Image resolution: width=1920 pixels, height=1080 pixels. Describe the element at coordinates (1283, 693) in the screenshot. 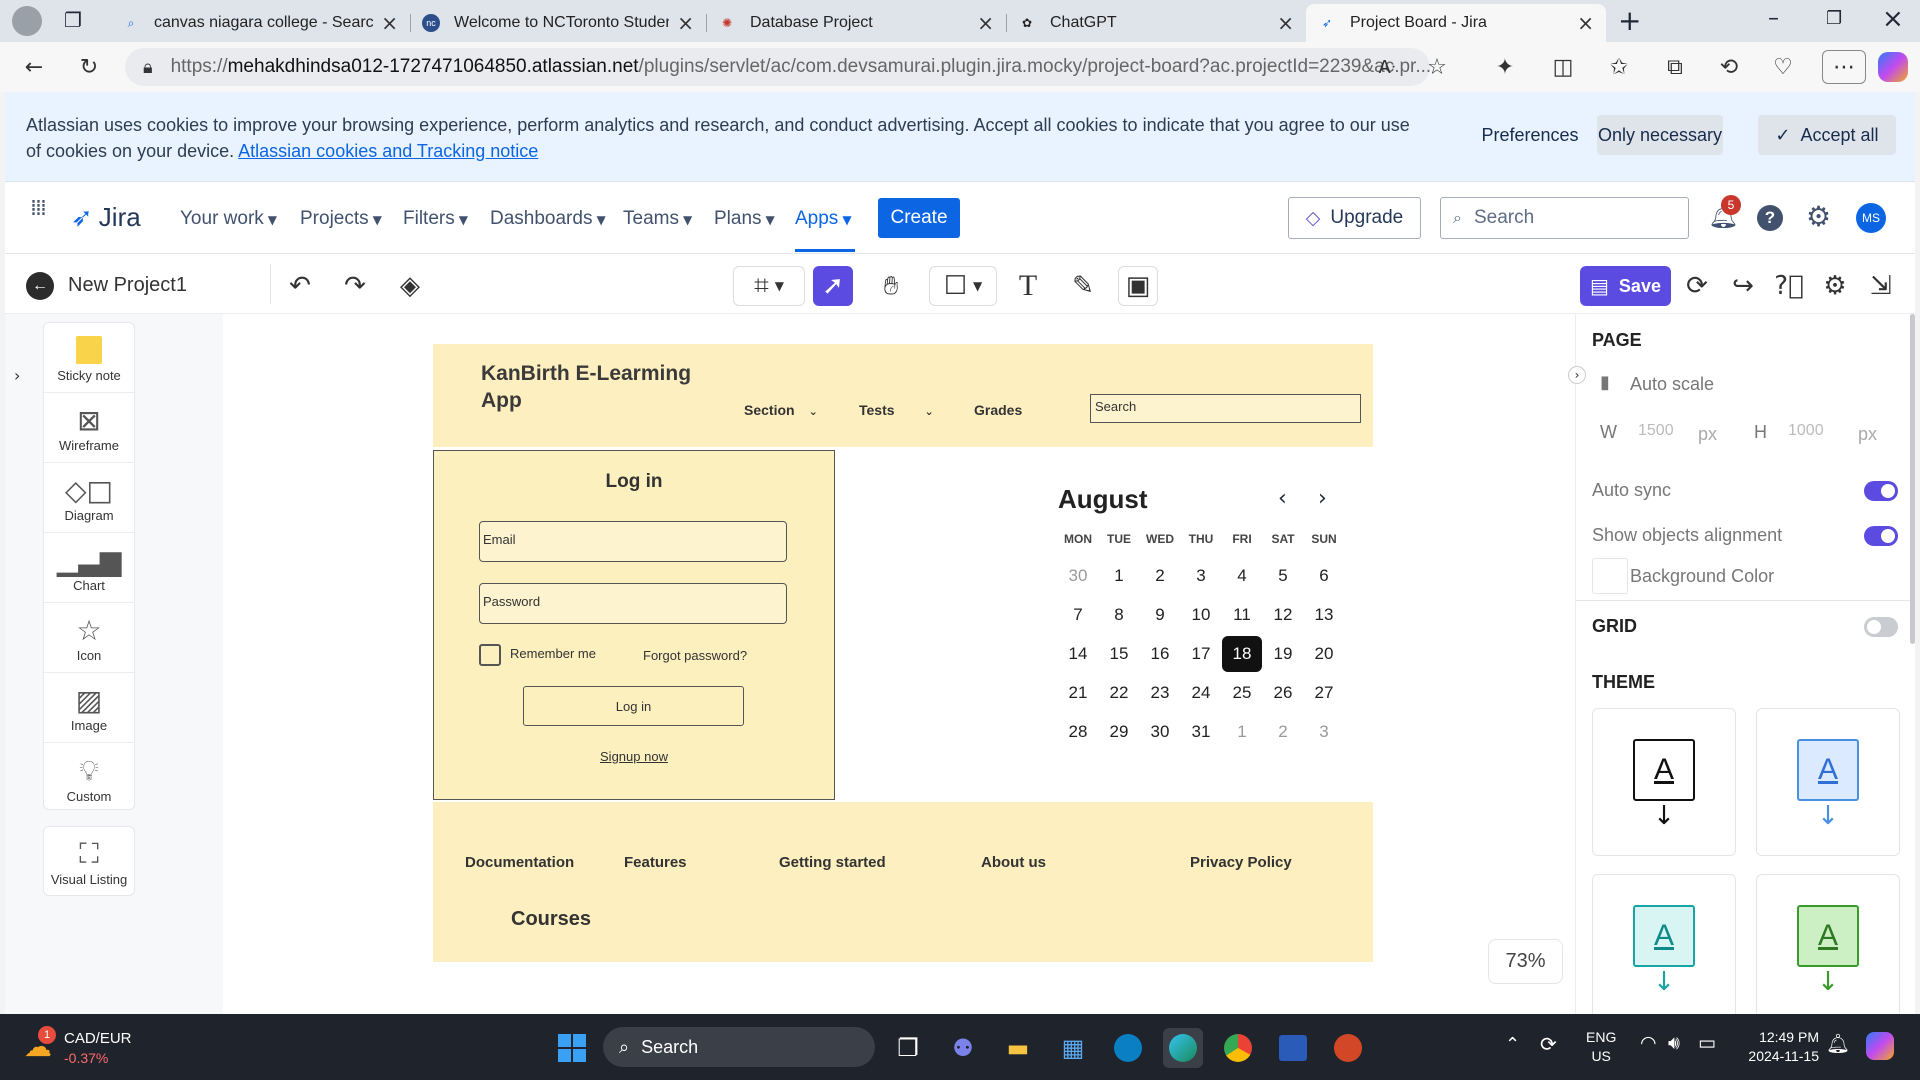

I see `calendar-day: 26` at that location.